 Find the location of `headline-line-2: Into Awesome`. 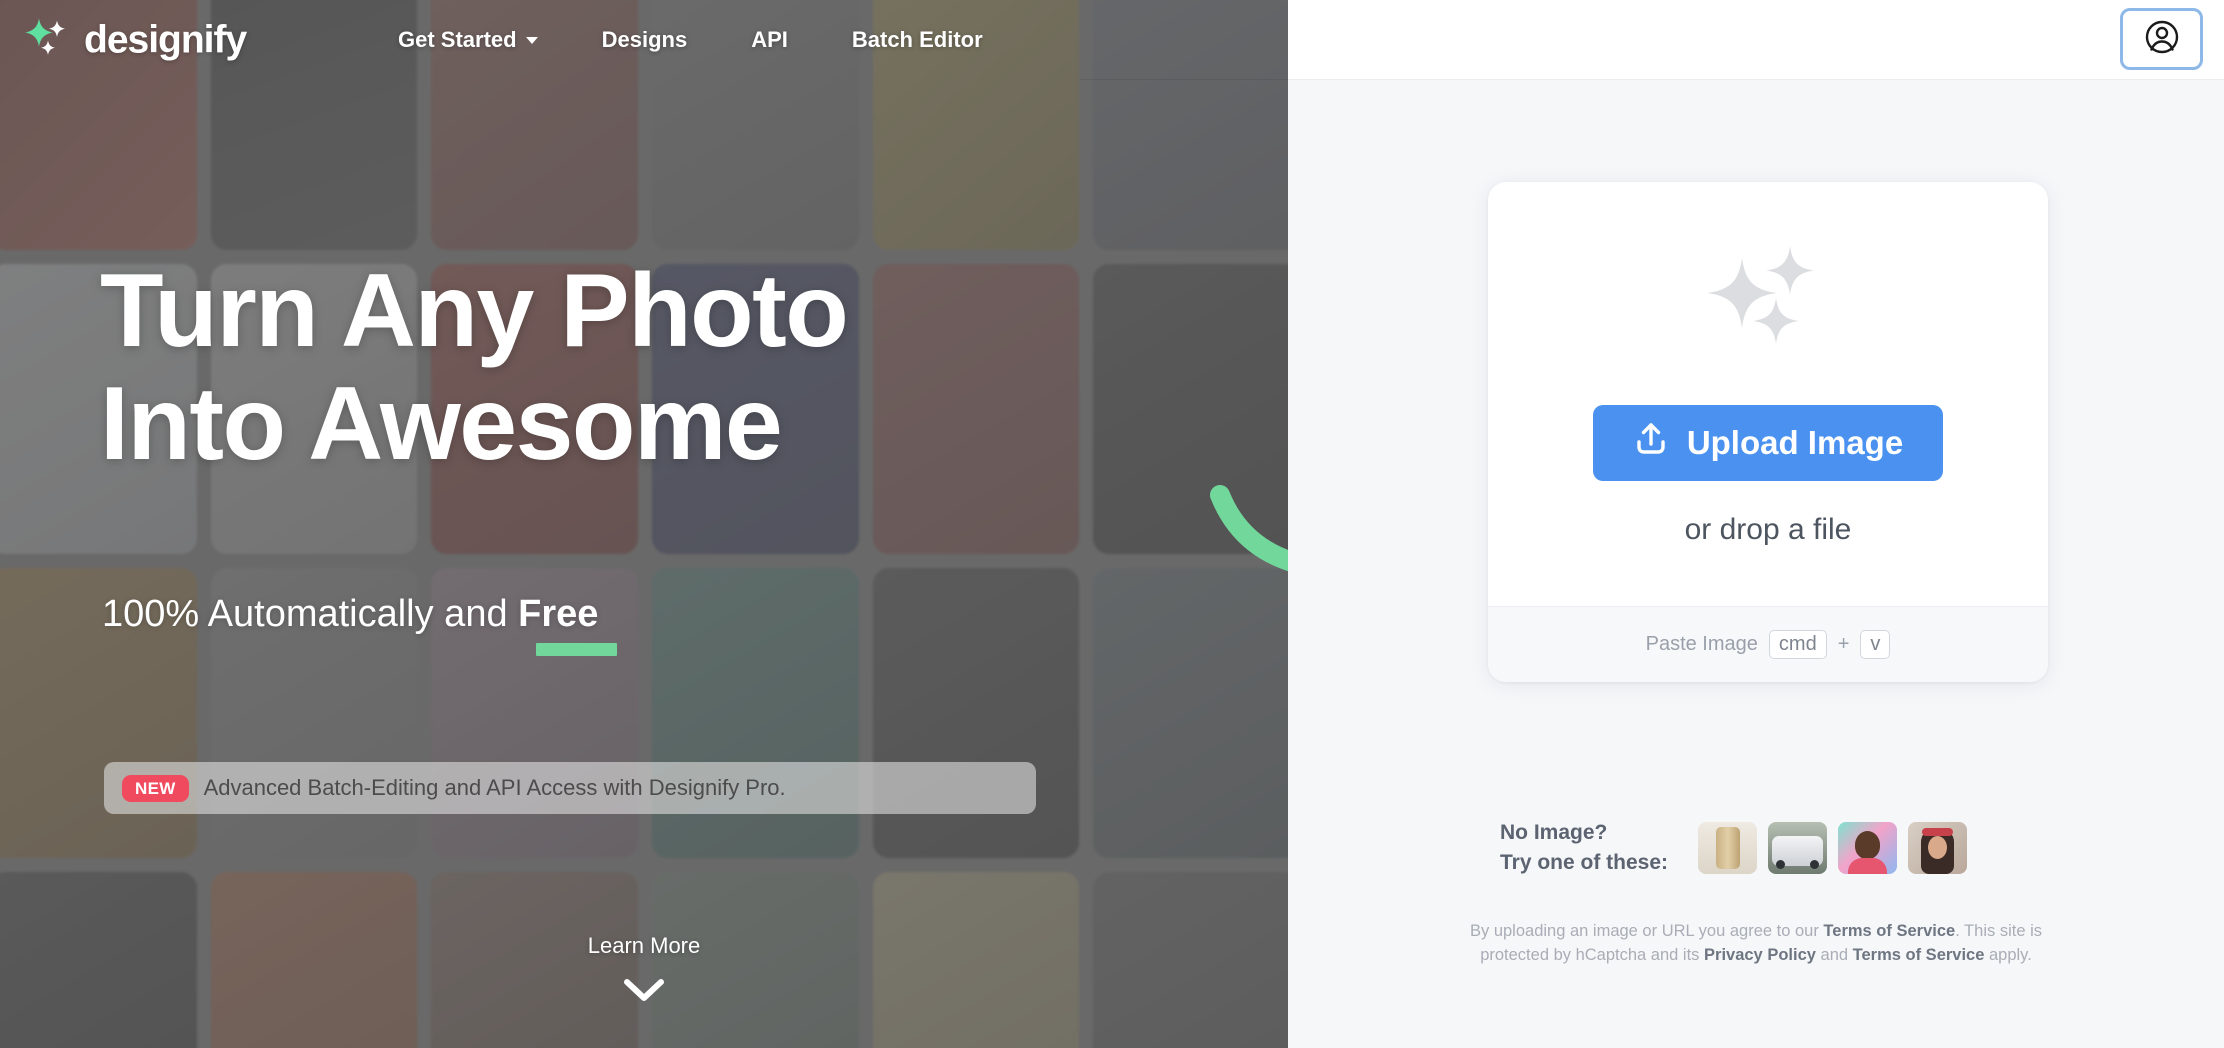

headline-line-2: Into Awesome is located at coordinates (441, 424).